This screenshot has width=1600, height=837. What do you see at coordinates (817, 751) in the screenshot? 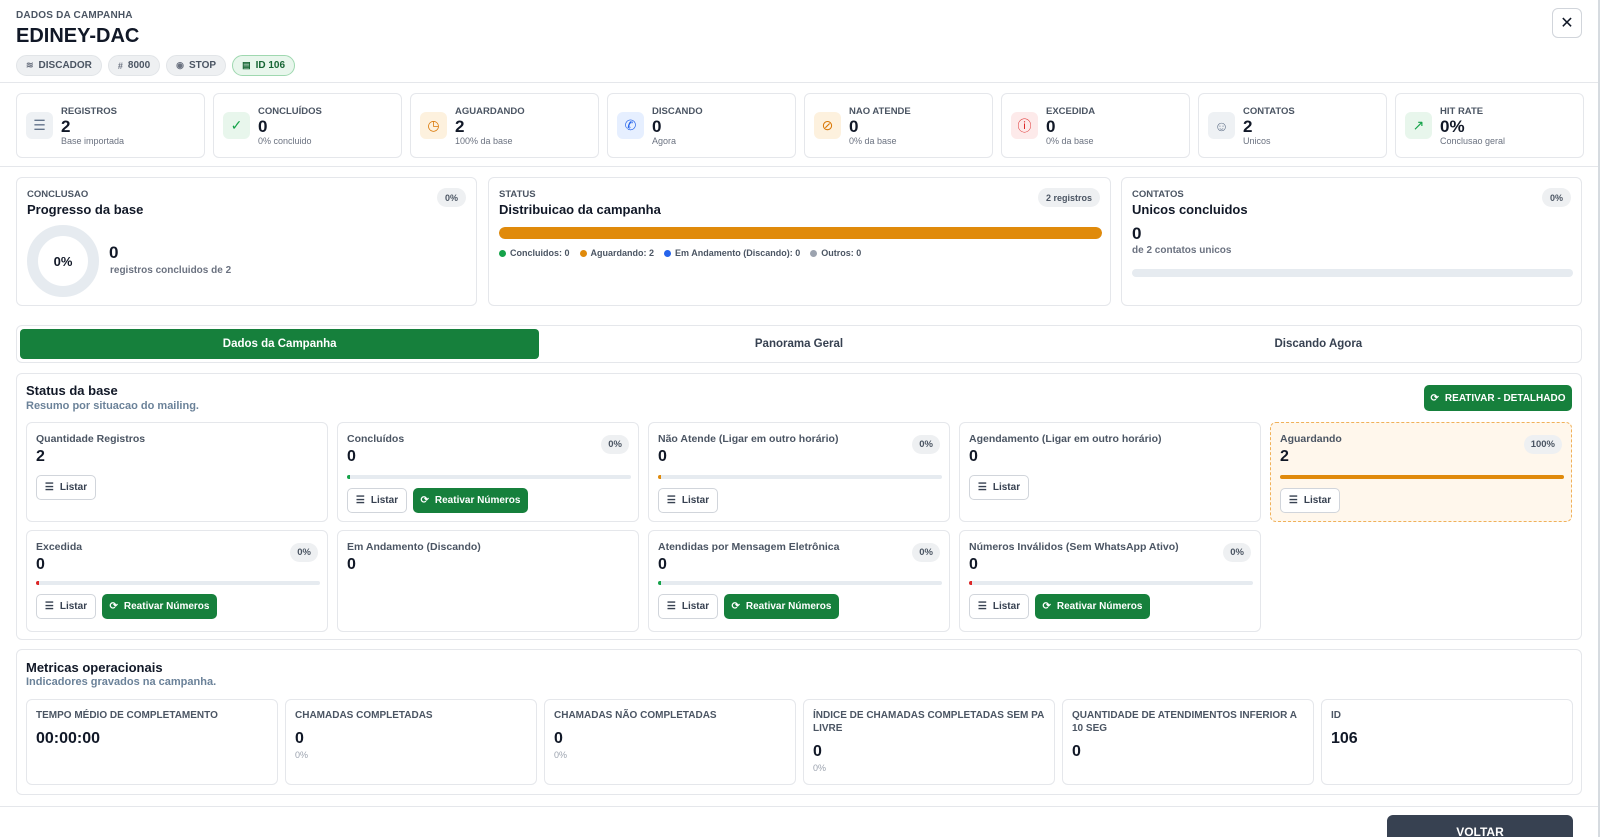
I see `metric-value: 0` at bounding box center [817, 751].